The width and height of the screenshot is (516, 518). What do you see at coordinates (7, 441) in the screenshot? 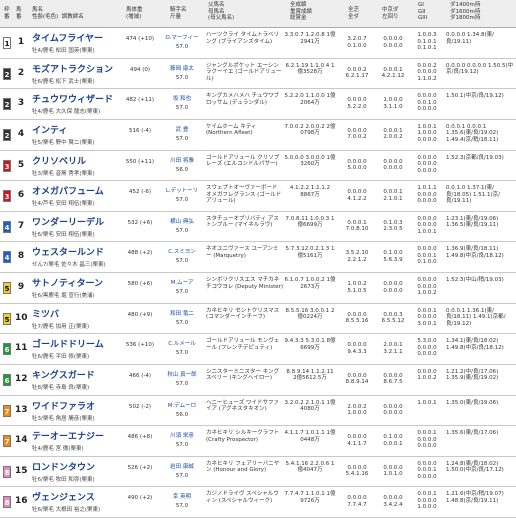
I see `waku-badge: 7` at bounding box center [7, 441].